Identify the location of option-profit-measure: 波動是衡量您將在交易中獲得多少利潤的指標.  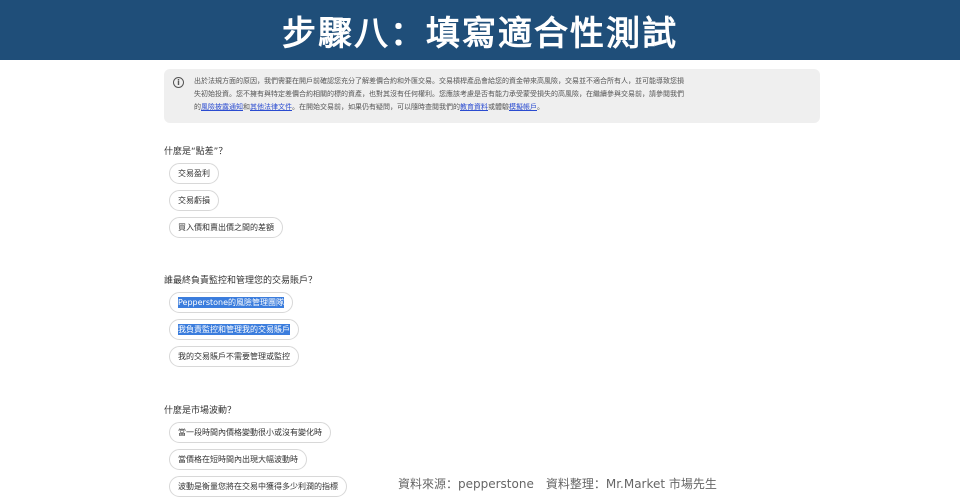
(258, 486).